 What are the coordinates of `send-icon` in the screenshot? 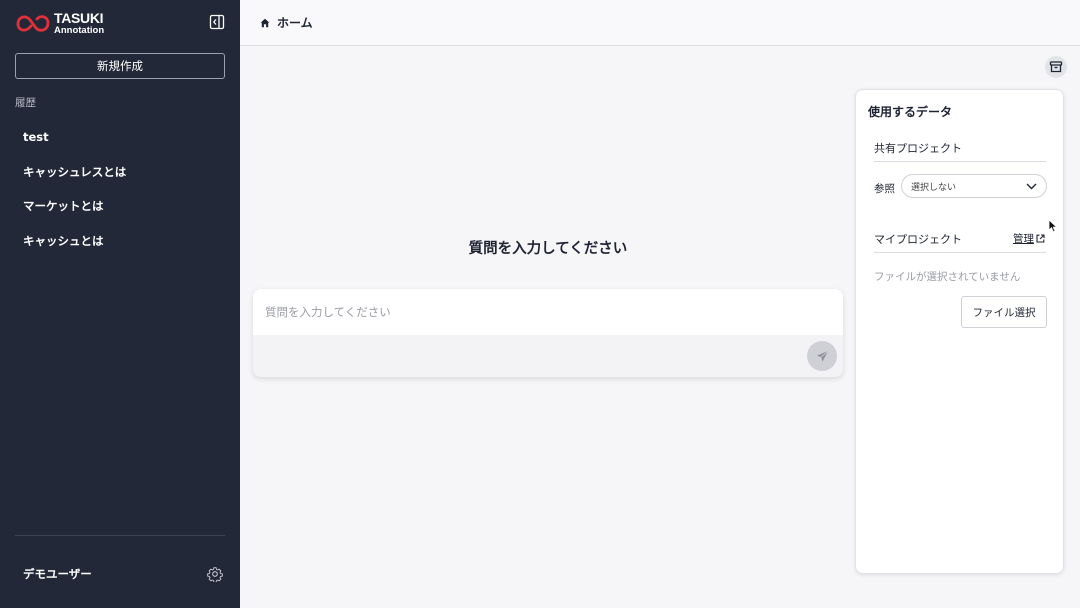 It's located at (822, 356).